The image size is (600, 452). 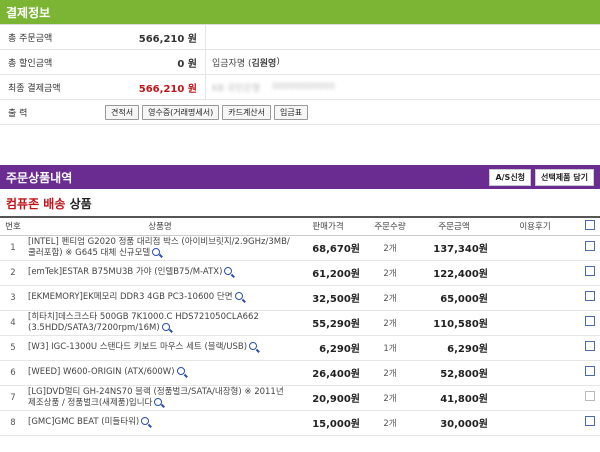 What do you see at coordinates (328, 227) in the screenshot?
I see `col-price: 판매가격` at bounding box center [328, 227].